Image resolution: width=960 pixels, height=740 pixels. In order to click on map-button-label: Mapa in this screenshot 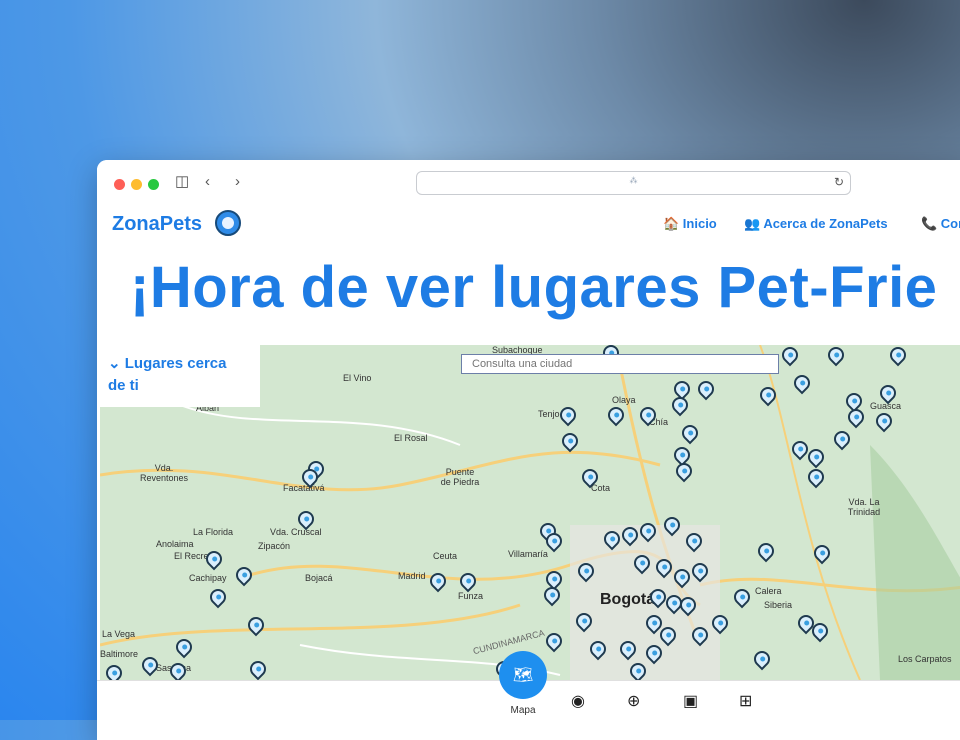, I will do `click(523, 710)`.